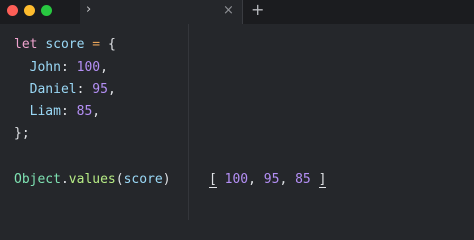  I want to click on minimize-window-button, so click(29, 10).